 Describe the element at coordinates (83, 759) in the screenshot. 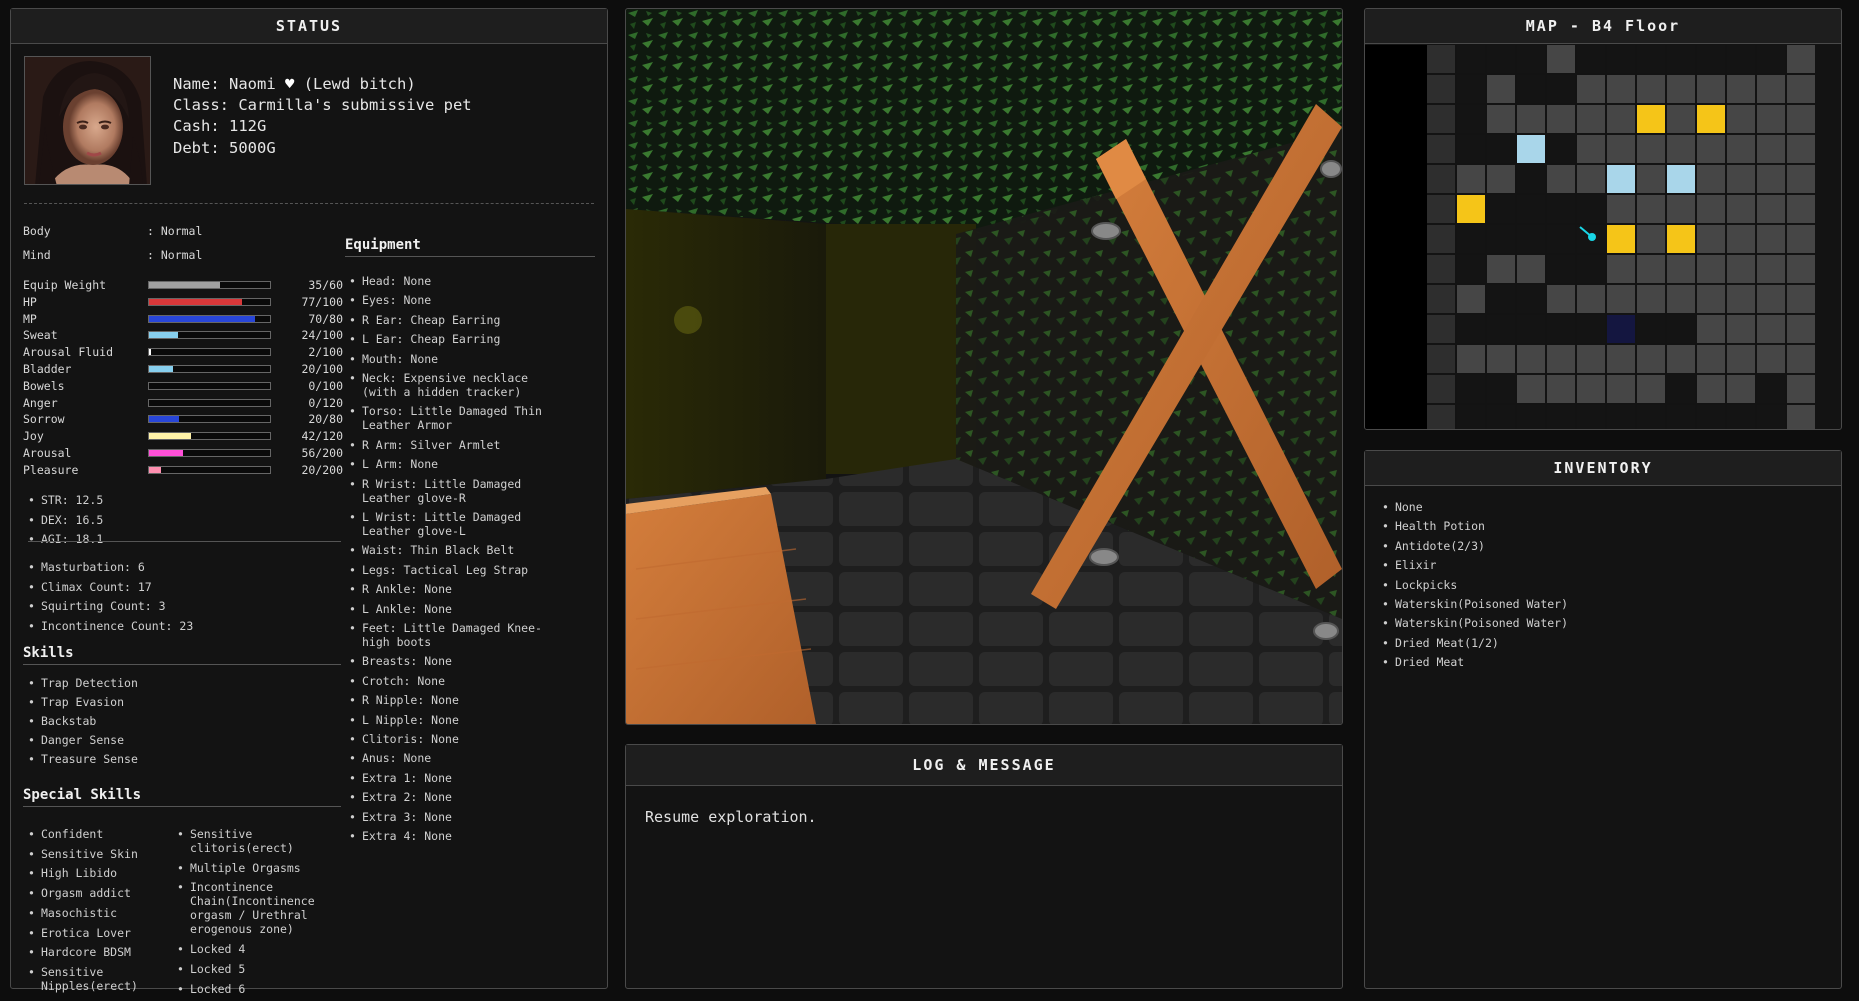

I see `skill-item: Treasure Sense` at that location.